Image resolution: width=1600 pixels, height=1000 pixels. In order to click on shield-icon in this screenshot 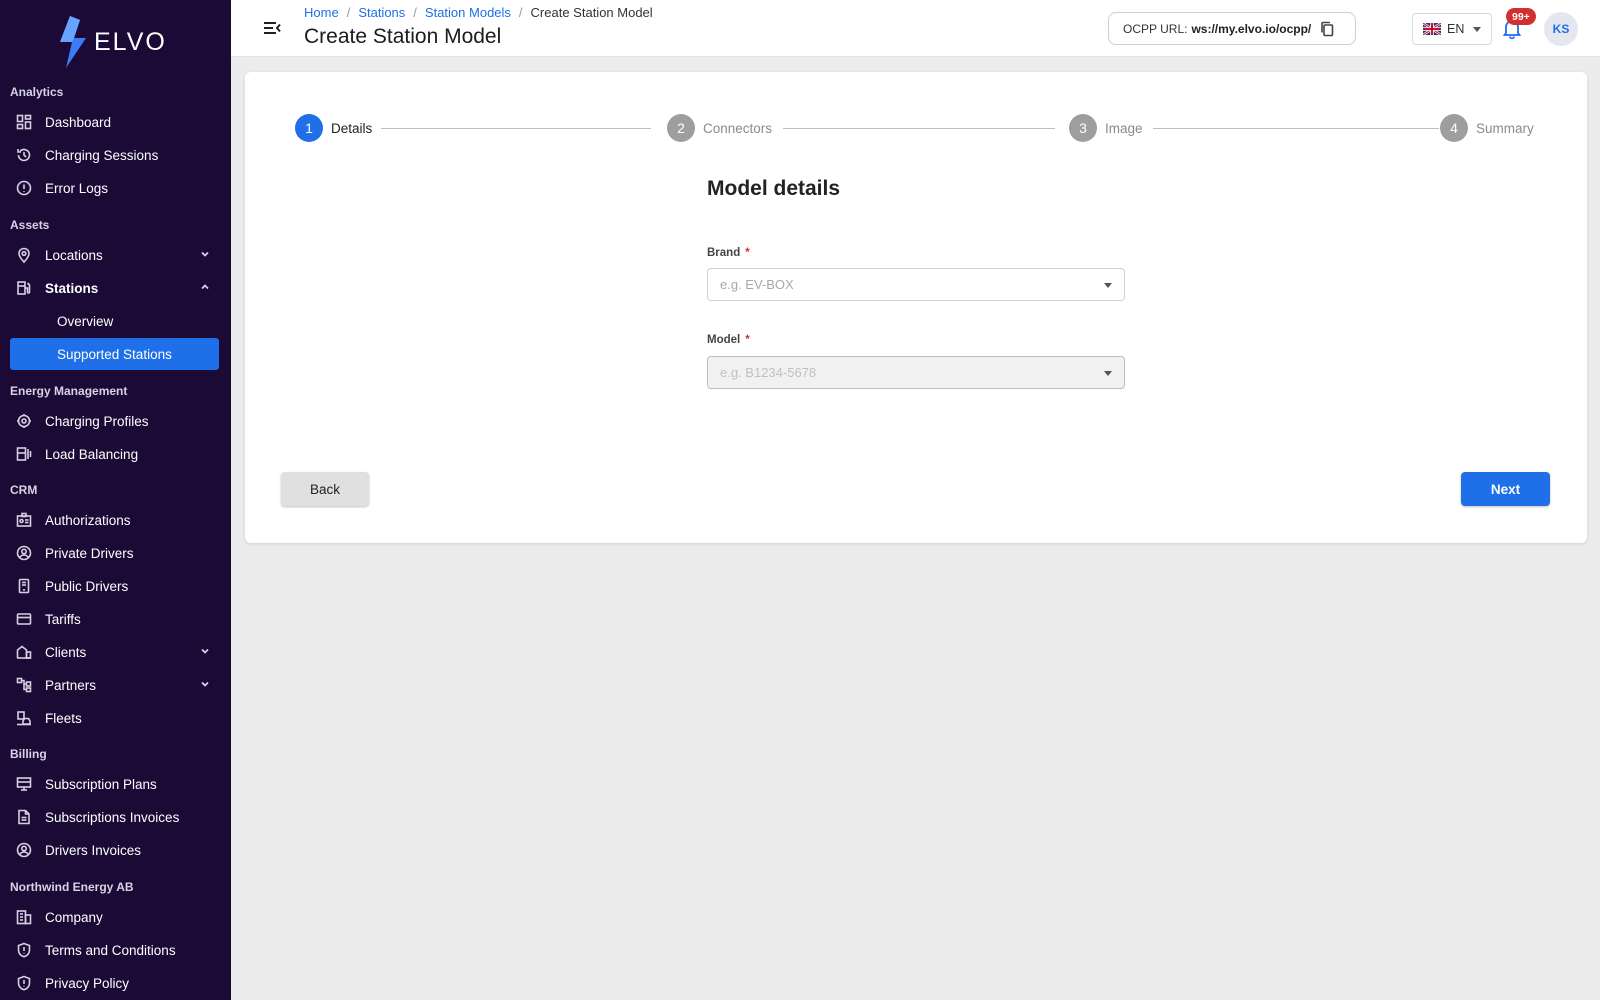, I will do `click(24, 950)`.